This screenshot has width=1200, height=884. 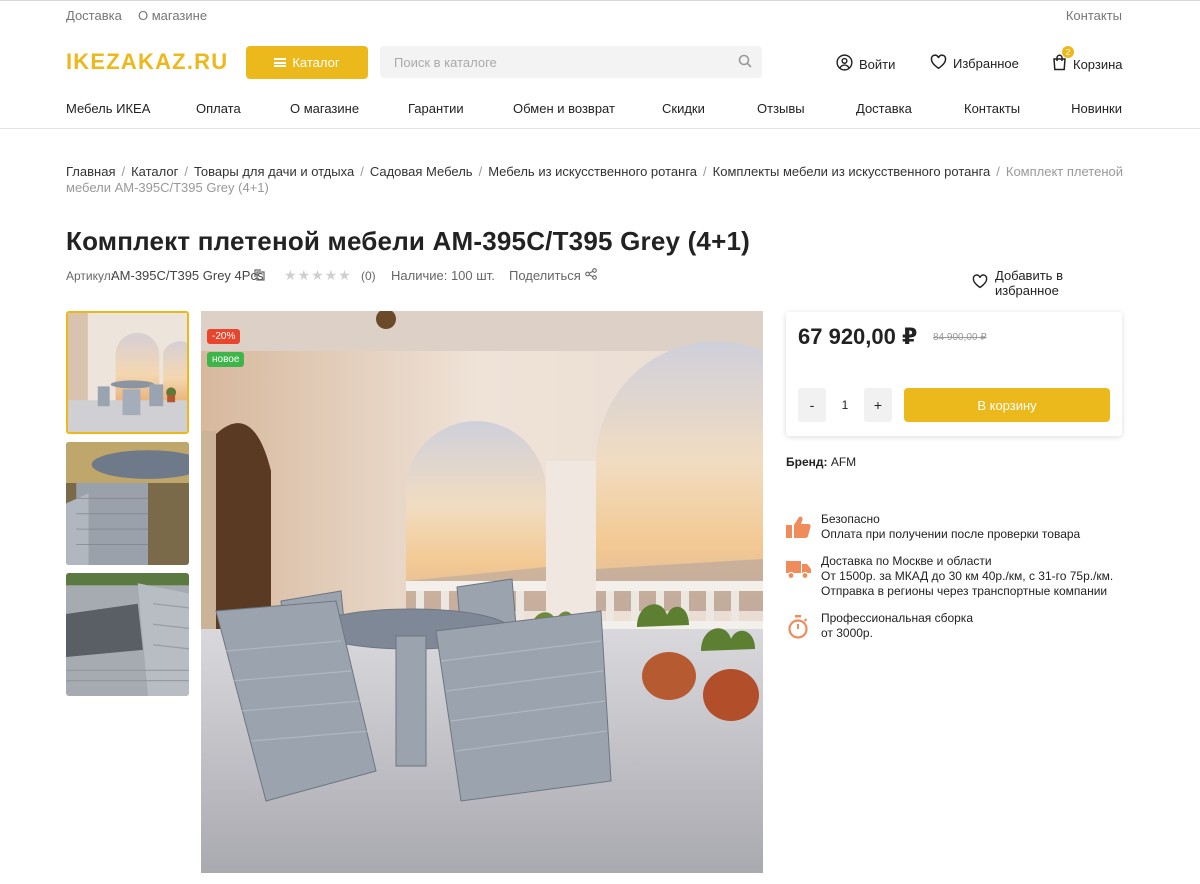 What do you see at coordinates (986, 63) in the screenshot?
I see `favorites-label: Избранное` at bounding box center [986, 63].